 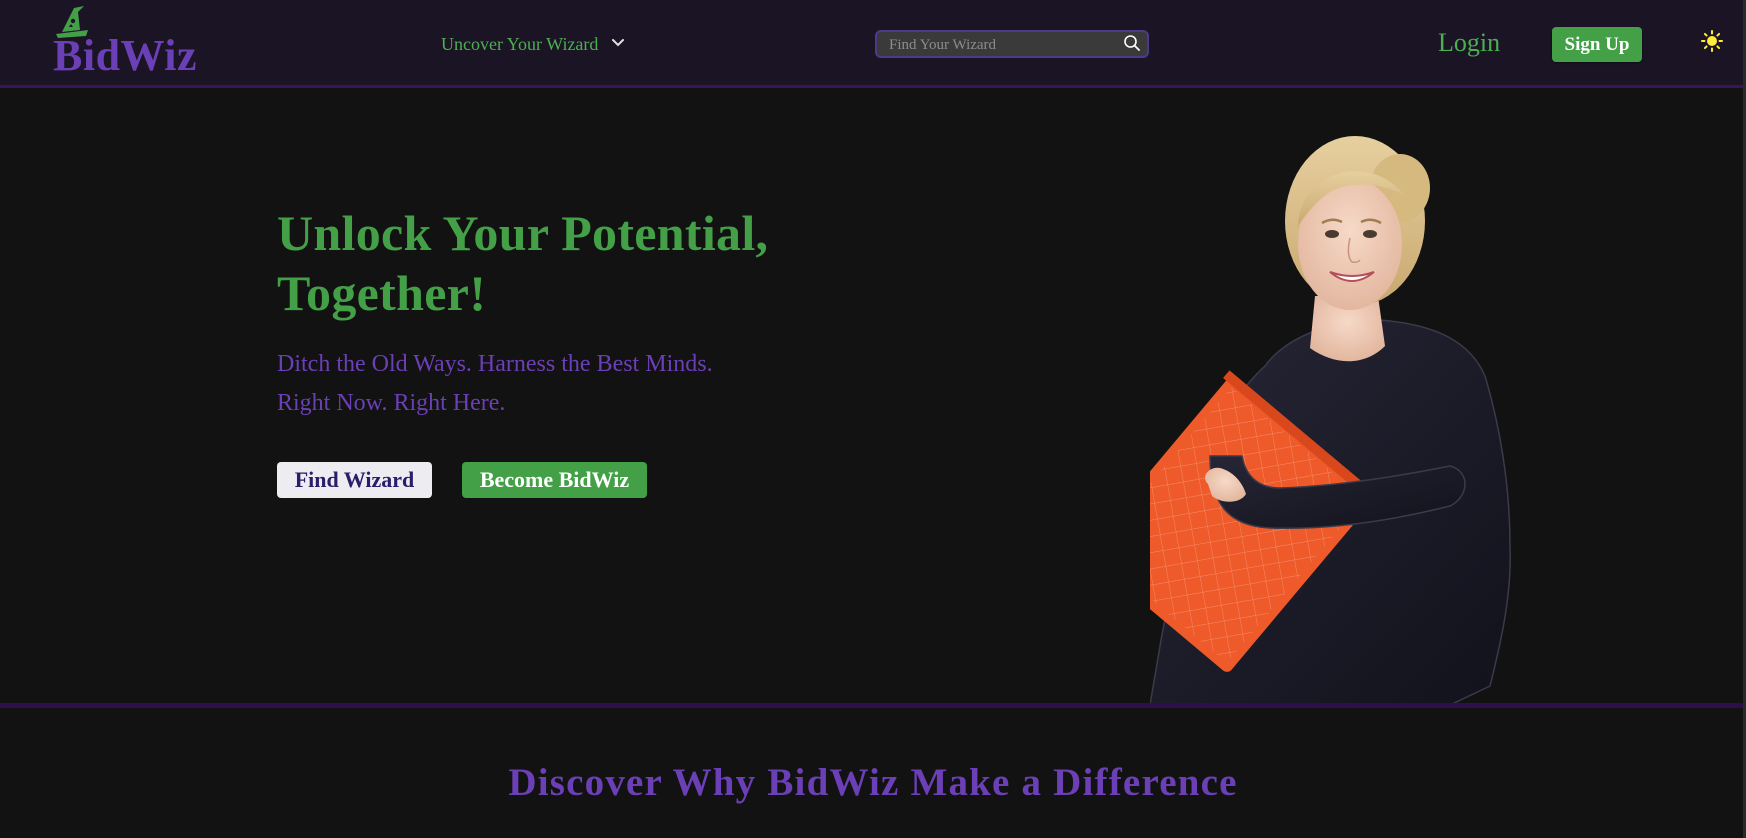 What do you see at coordinates (354, 480) in the screenshot?
I see `find-wizard-button: Find Wizard` at bounding box center [354, 480].